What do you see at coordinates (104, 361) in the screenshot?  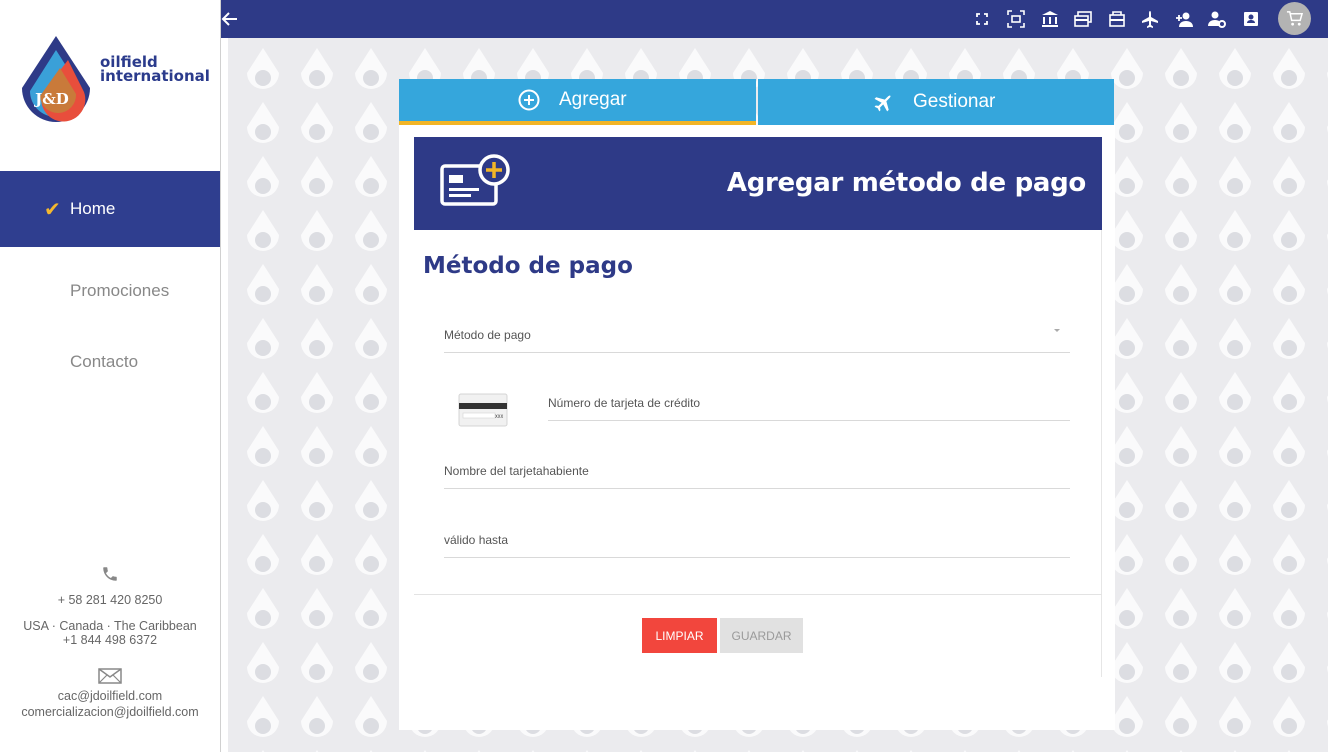 I see `nav-contacto-label: Contacto` at bounding box center [104, 361].